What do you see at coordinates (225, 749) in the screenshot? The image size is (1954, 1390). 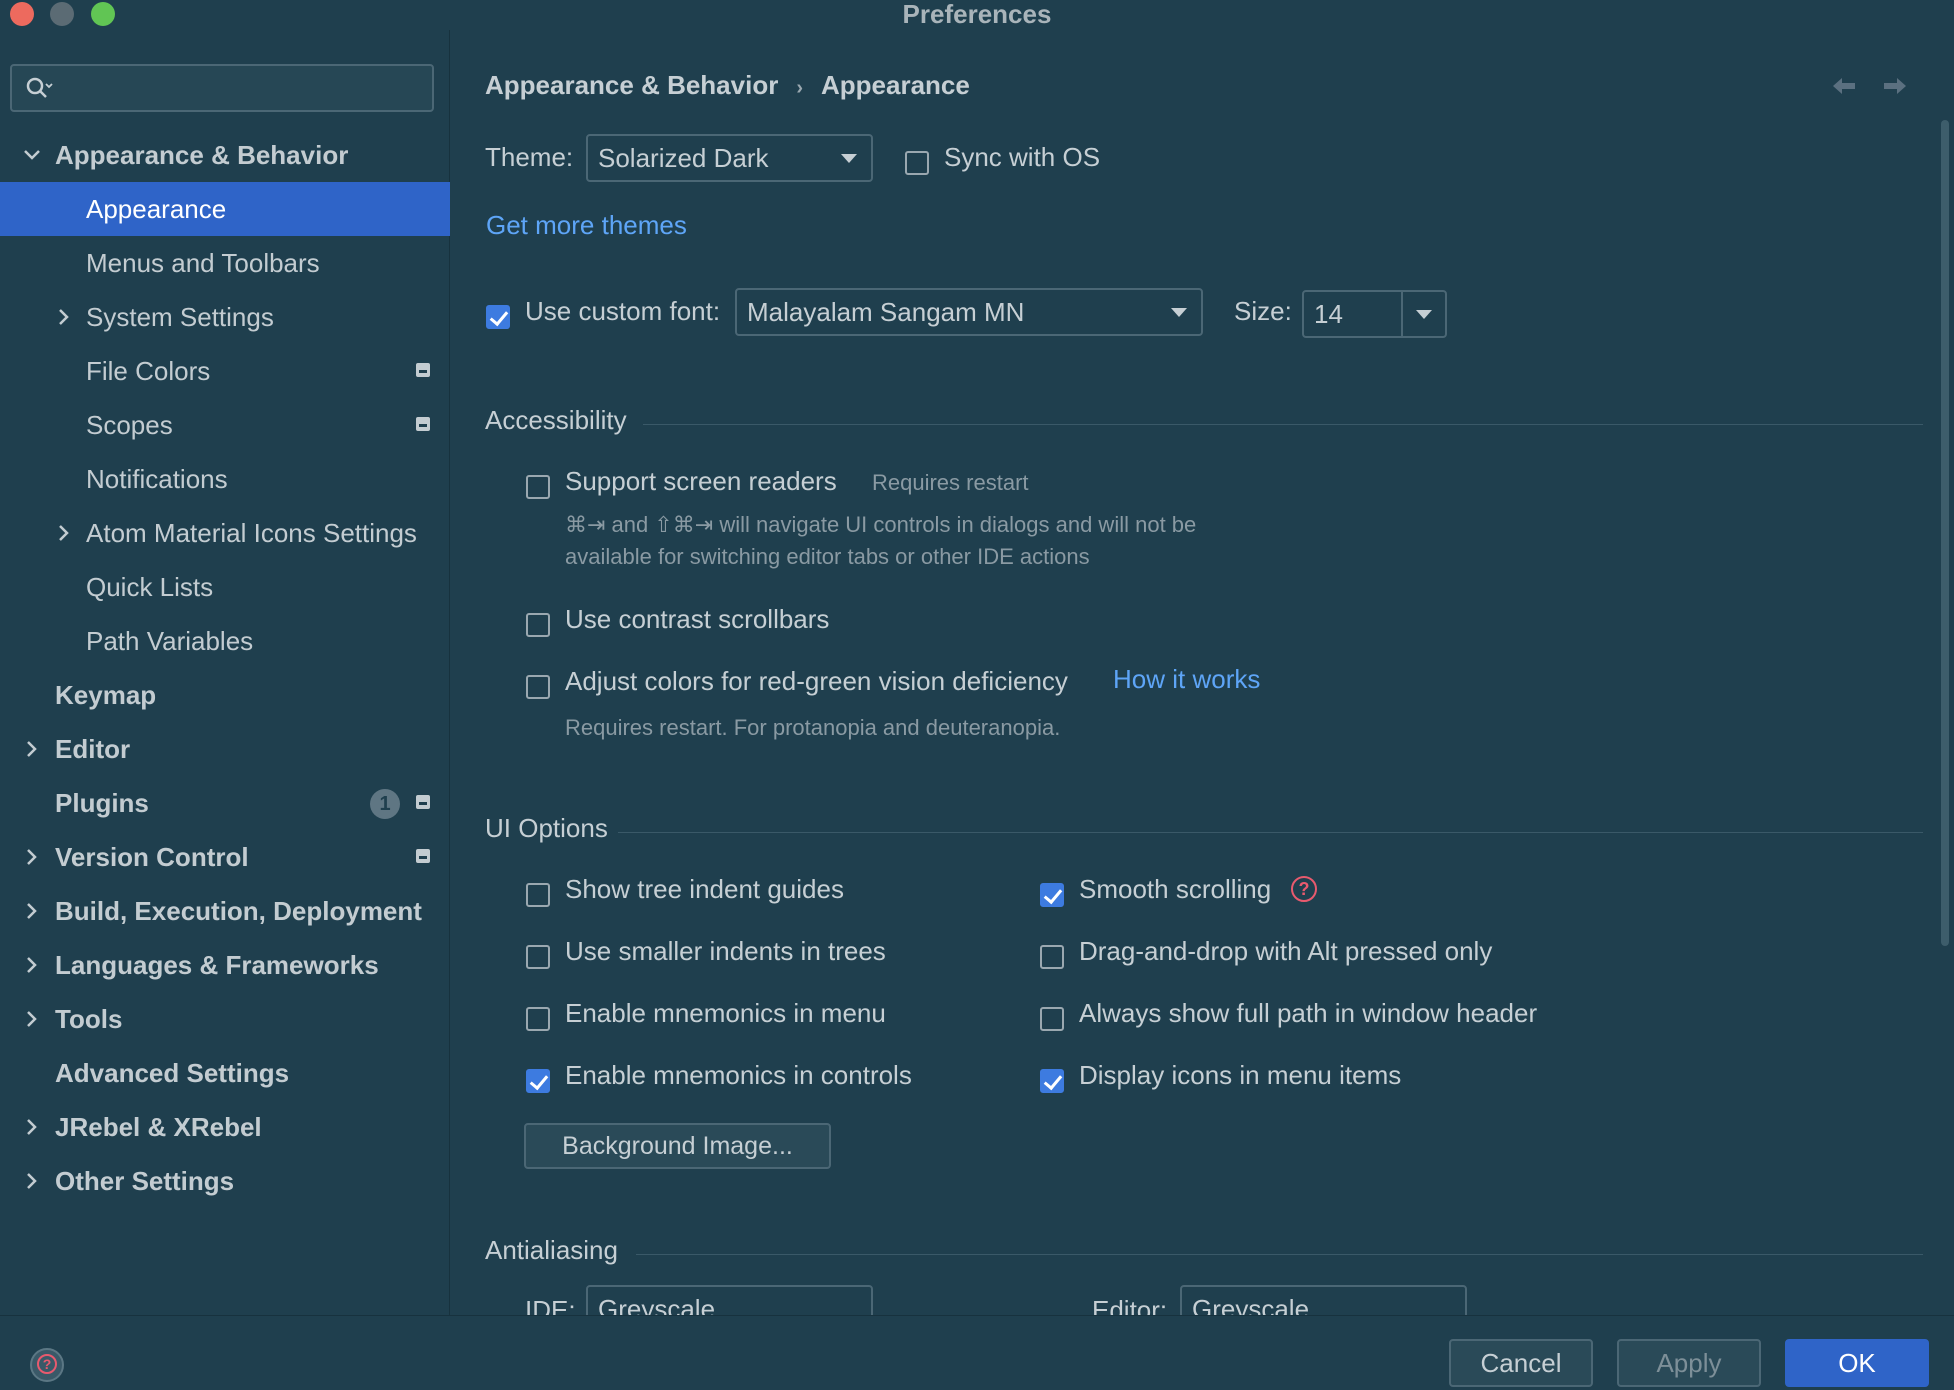 I see `sidebar-item-editor: Editor` at bounding box center [225, 749].